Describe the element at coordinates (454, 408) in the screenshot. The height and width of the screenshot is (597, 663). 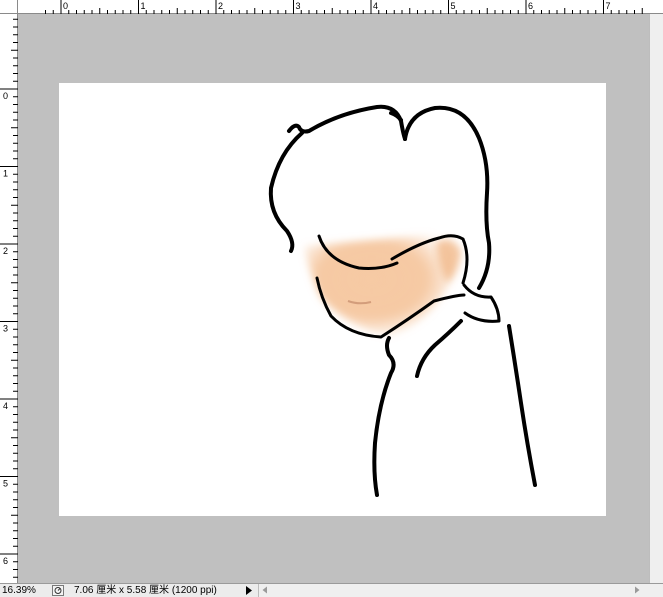
I see `body-lines` at that location.